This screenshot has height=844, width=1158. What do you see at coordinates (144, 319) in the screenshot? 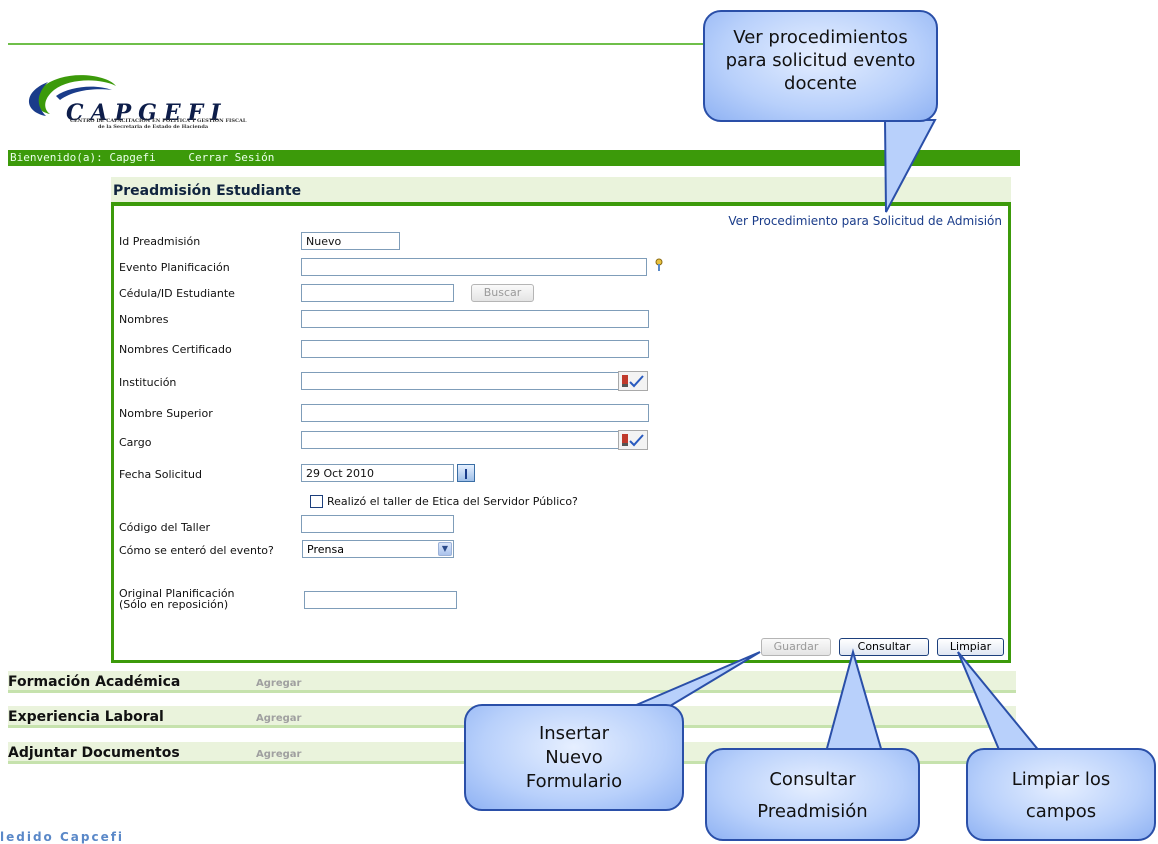
I see `nombres-label: Nombres` at bounding box center [144, 319].